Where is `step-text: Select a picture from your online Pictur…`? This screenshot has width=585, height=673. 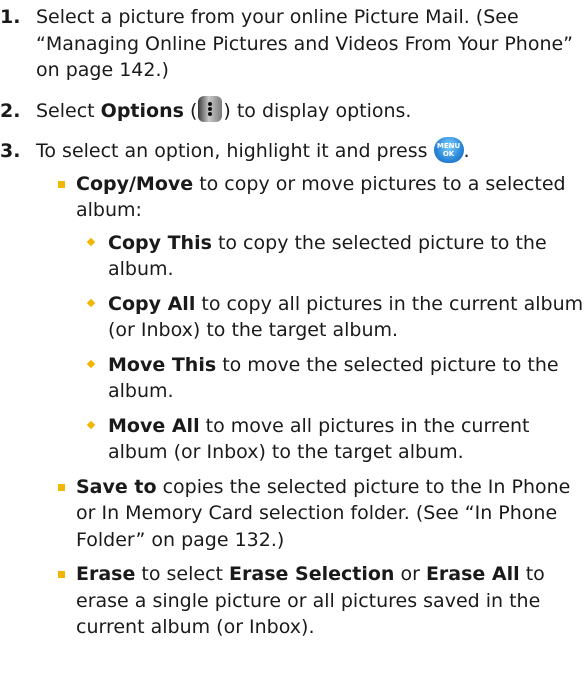 step-text: Select a picture from your online Pictur… is located at coordinates (305, 43).